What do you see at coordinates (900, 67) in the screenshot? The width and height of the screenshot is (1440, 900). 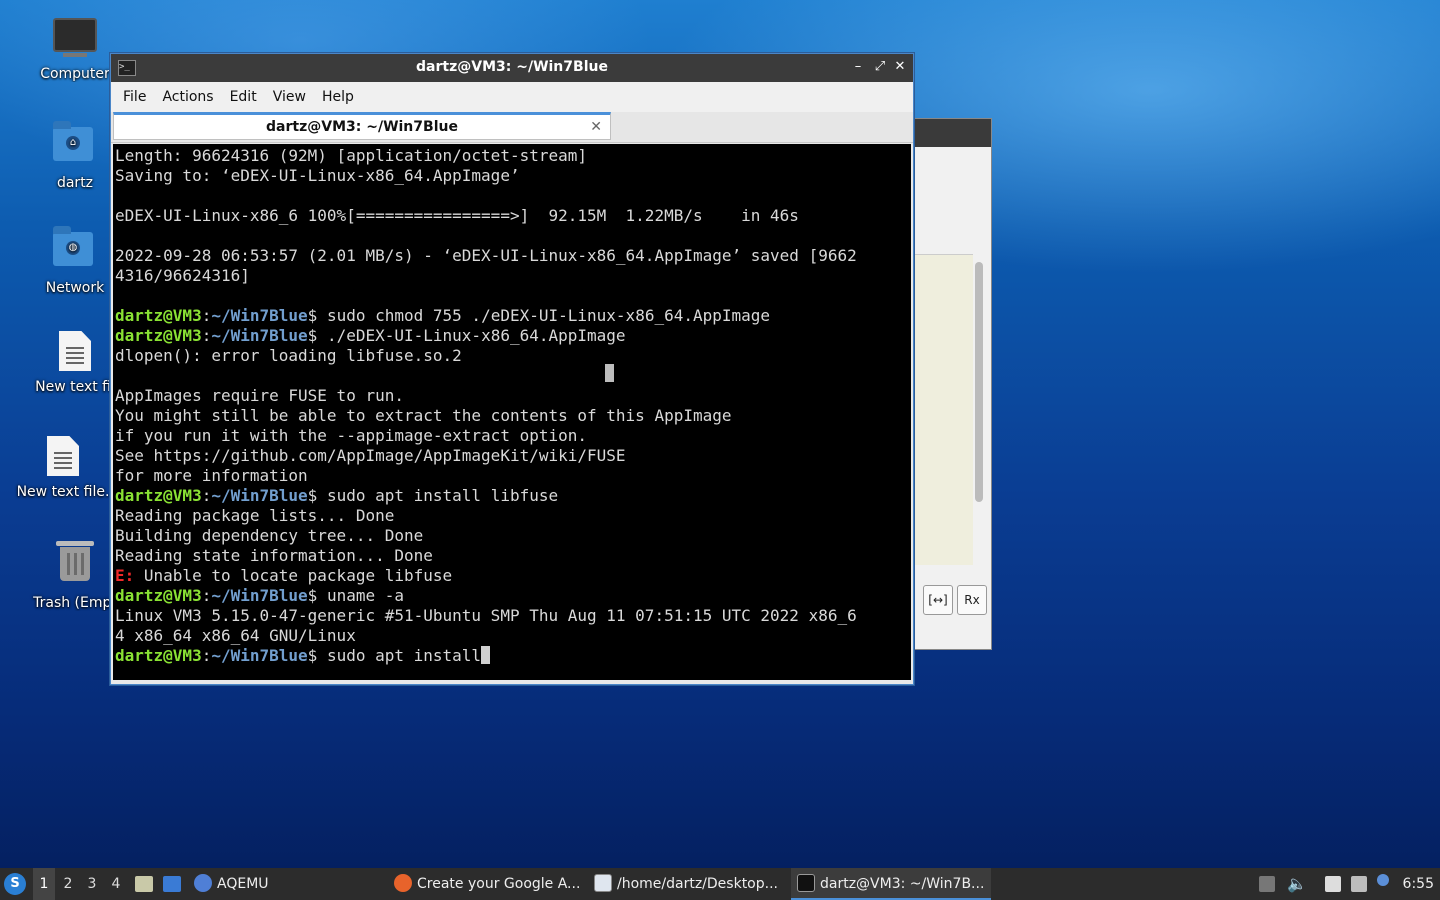 I see `close-icon: ✕` at bounding box center [900, 67].